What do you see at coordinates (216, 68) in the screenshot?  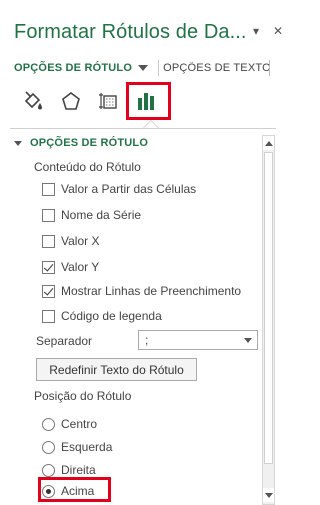 I see `tab-text-options: OPÇÕES DE TEXTO` at bounding box center [216, 68].